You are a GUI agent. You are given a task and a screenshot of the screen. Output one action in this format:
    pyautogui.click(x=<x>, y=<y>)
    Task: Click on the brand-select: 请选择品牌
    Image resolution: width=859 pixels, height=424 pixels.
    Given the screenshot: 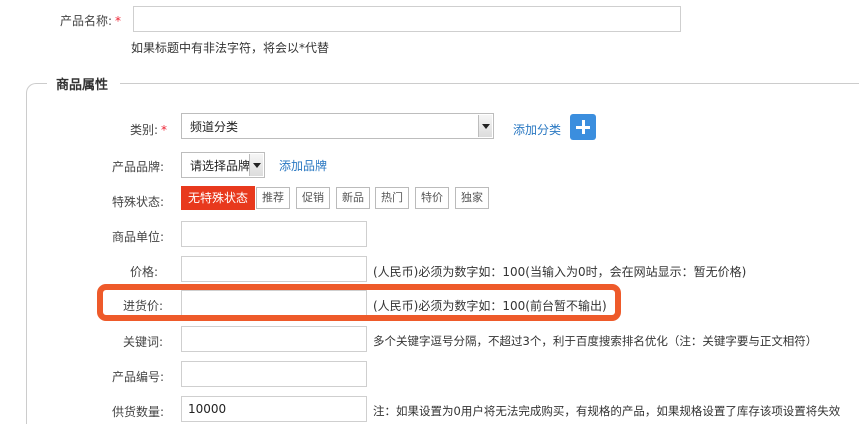 What is the action you would take?
    pyautogui.click(x=223, y=165)
    